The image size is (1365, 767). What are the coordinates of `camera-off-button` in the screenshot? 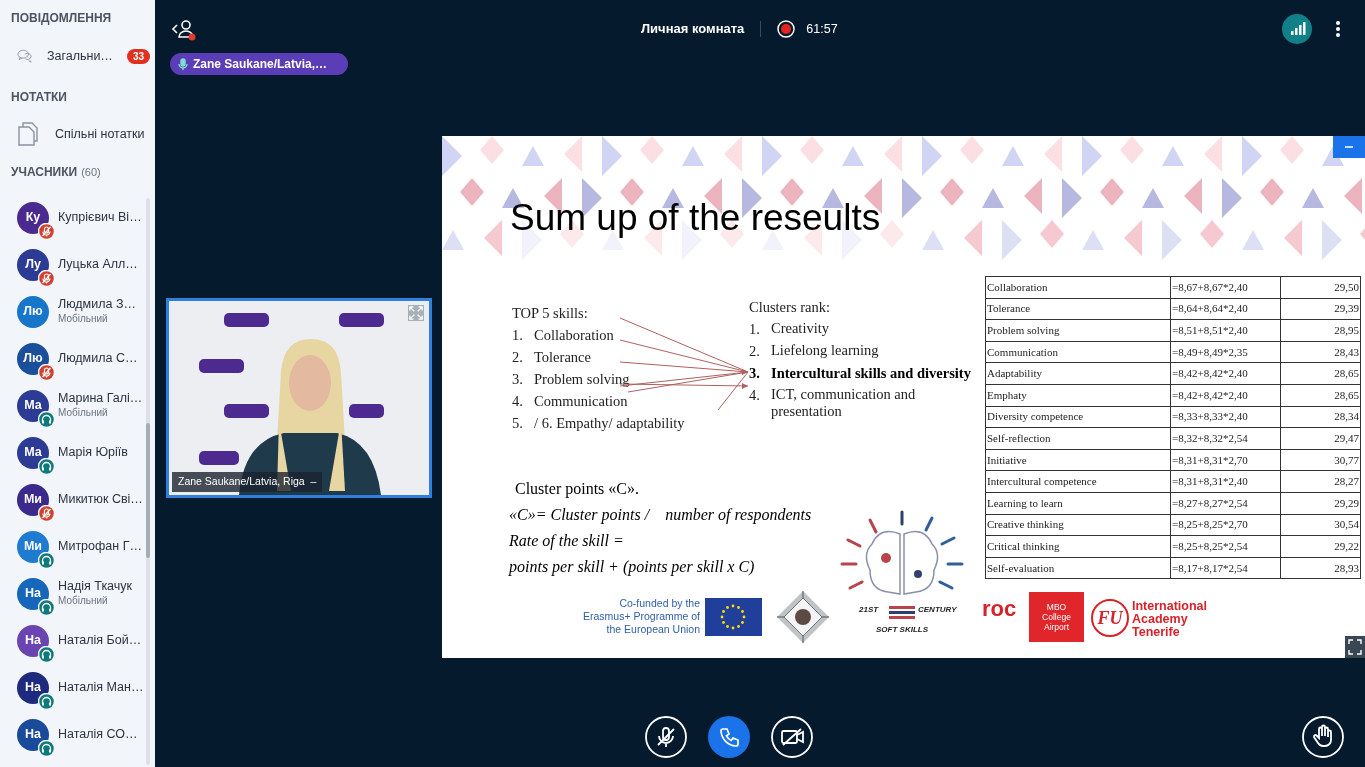 It's located at (792, 737).